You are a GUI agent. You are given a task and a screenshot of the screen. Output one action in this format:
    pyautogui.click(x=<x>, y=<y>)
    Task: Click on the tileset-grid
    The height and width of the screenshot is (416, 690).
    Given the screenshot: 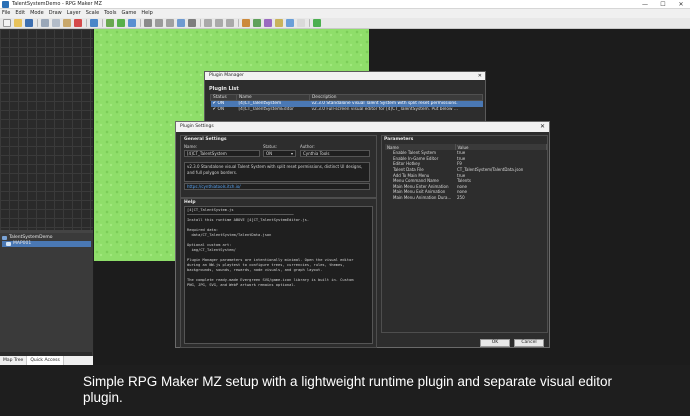 What is the action you would take?
    pyautogui.click(x=46, y=129)
    